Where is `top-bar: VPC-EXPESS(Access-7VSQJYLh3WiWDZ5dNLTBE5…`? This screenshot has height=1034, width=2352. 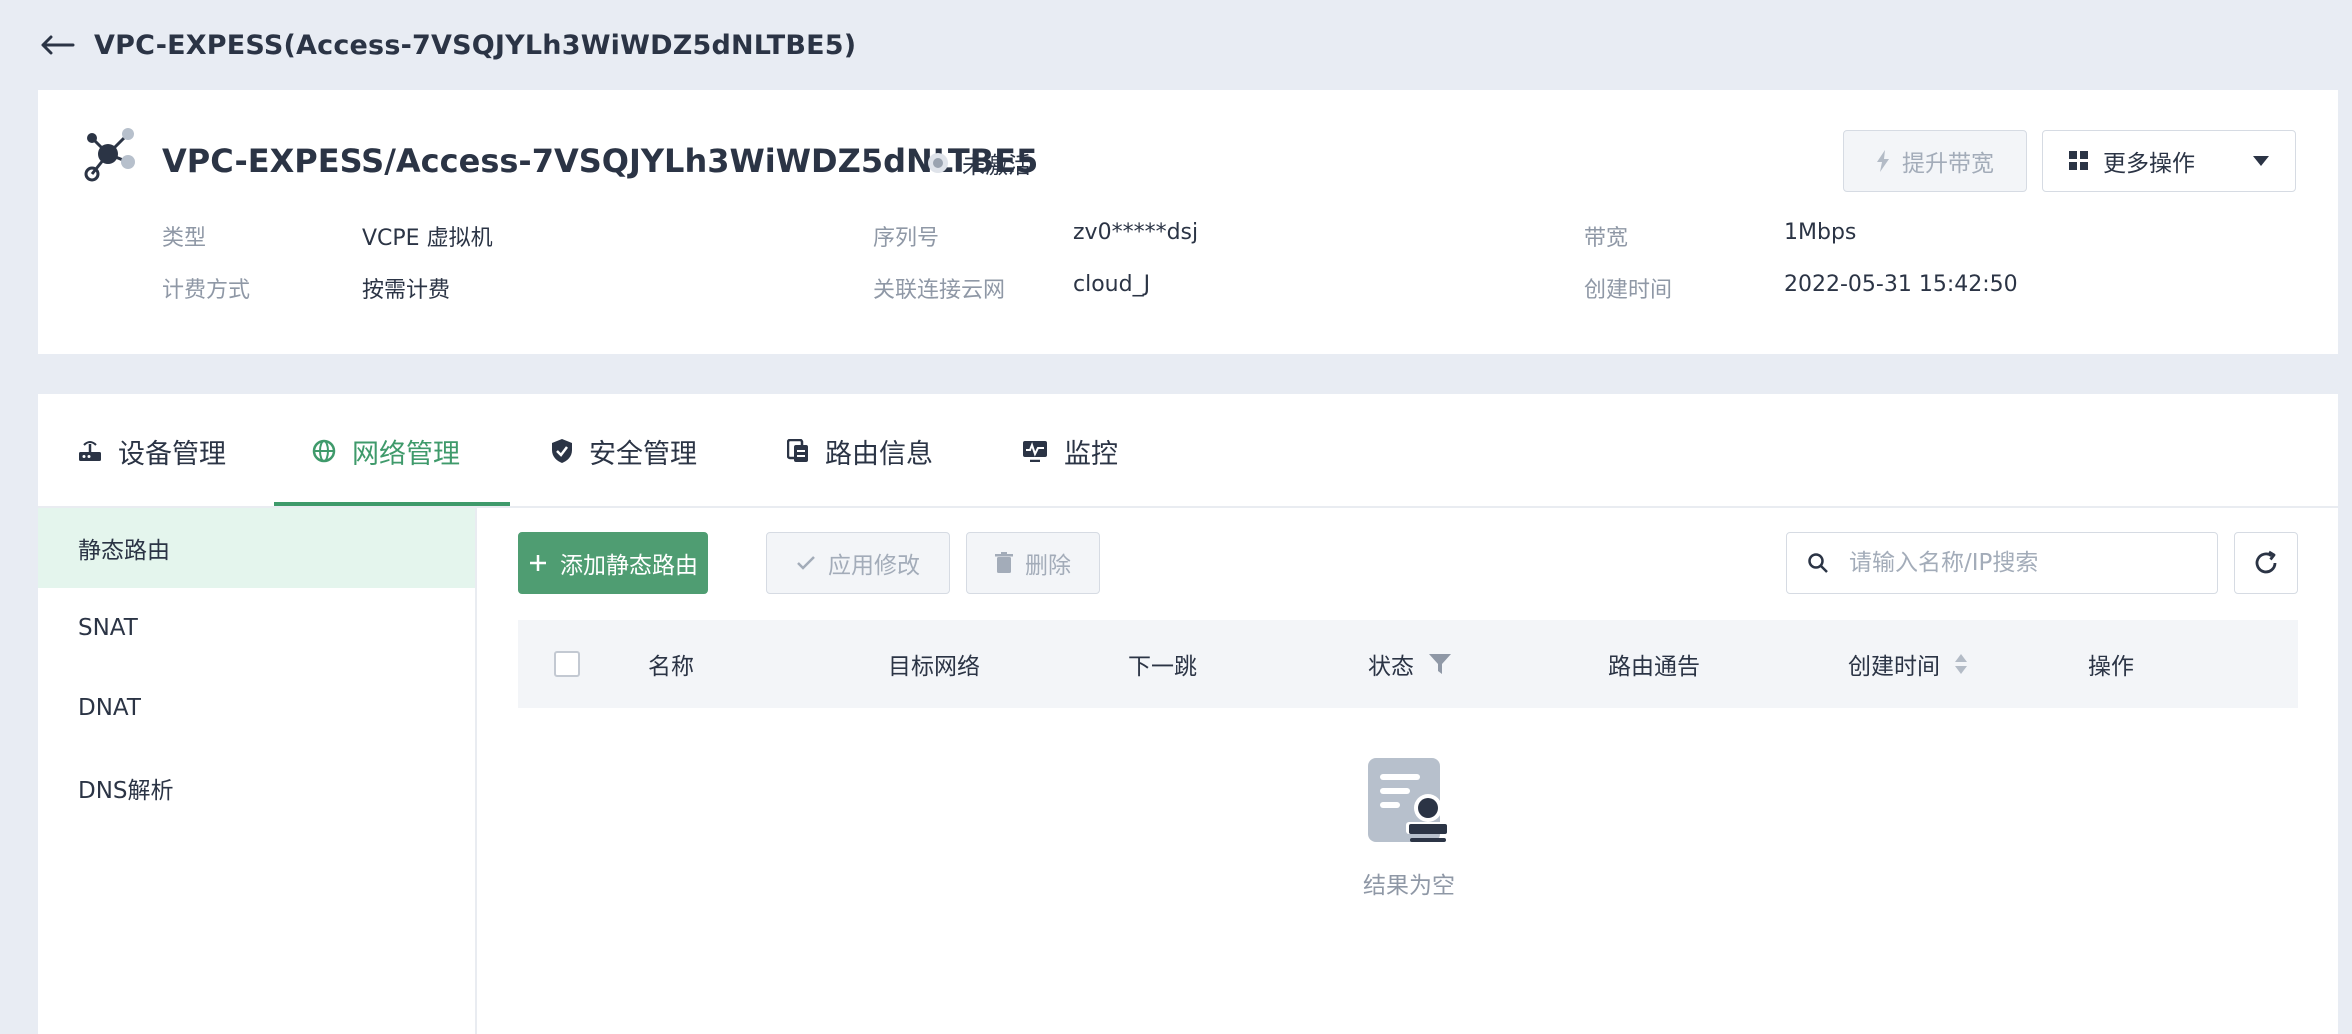 top-bar: VPC-EXPESS(Access-7VSQJYLh3WiWDZ5dNLTBE5… is located at coordinates (1176, 45).